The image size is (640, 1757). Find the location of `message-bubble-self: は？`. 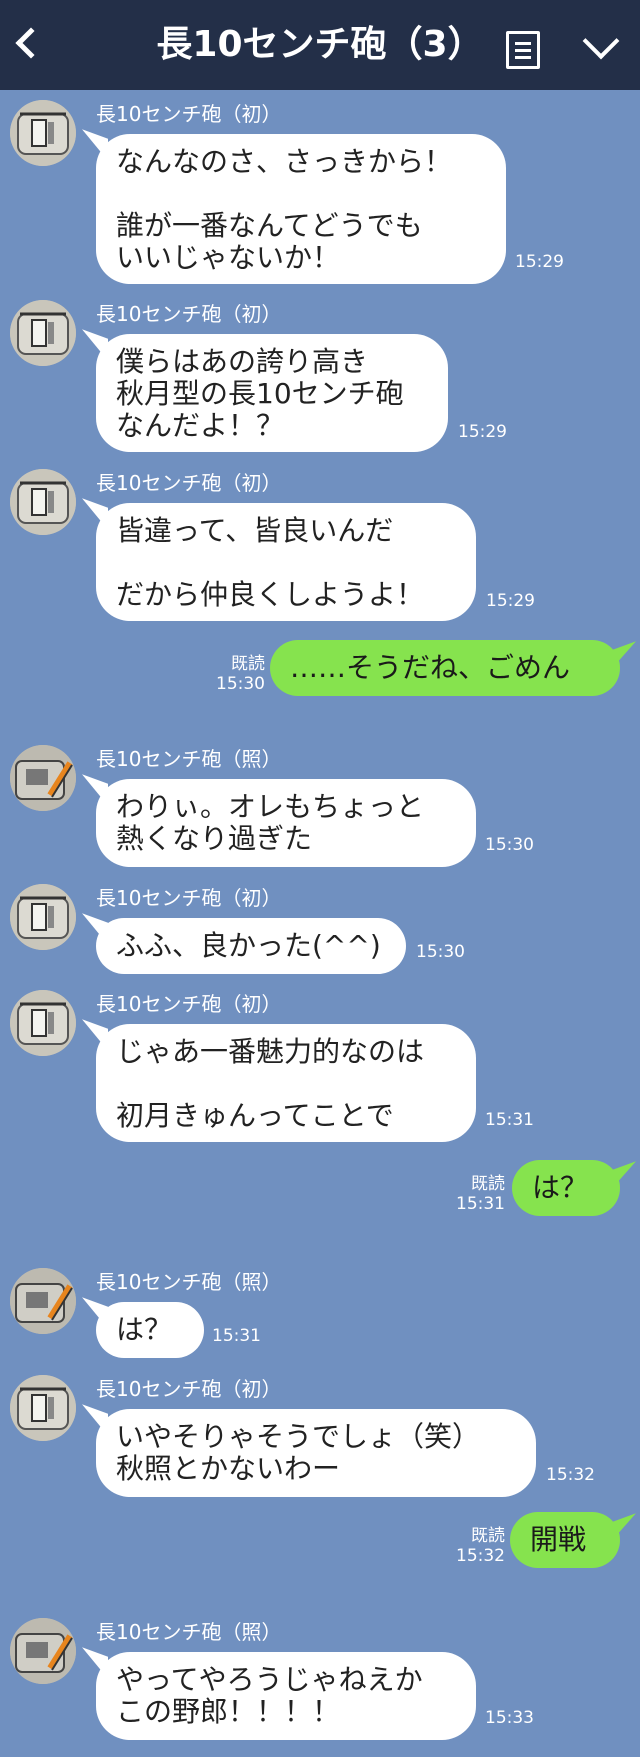

message-bubble-self: は？ is located at coordinates (566, 1188).